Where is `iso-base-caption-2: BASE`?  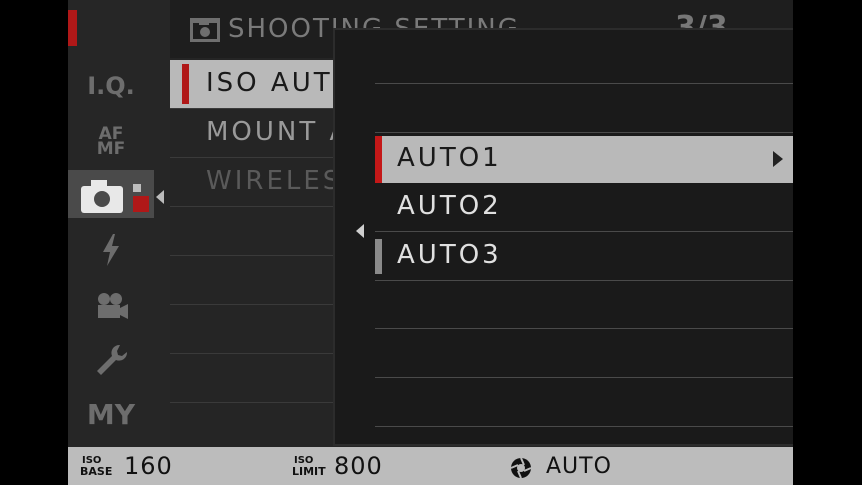 iso-base-caption-2: BASE is located at coordinates (96, 471).